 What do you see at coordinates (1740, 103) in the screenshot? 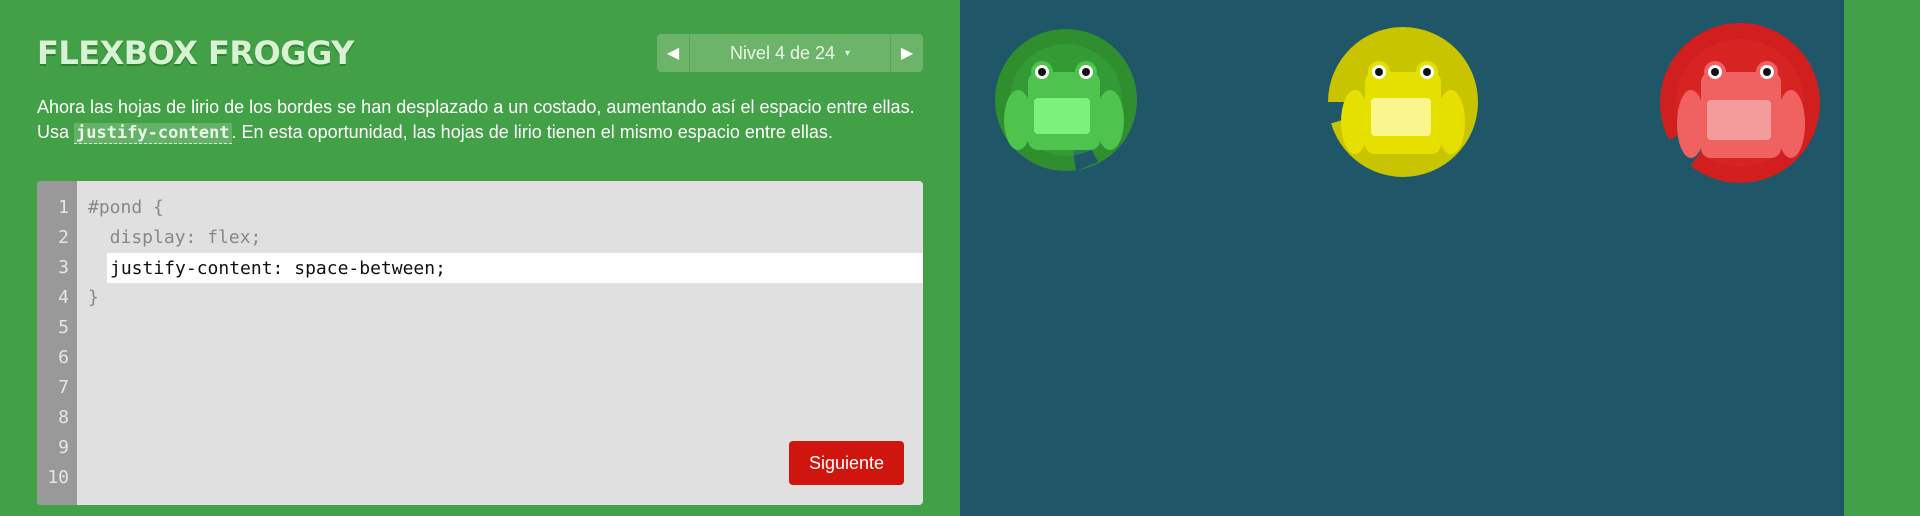
I see `red-frog-on-lilypad` at bounding box center [1740, 103].